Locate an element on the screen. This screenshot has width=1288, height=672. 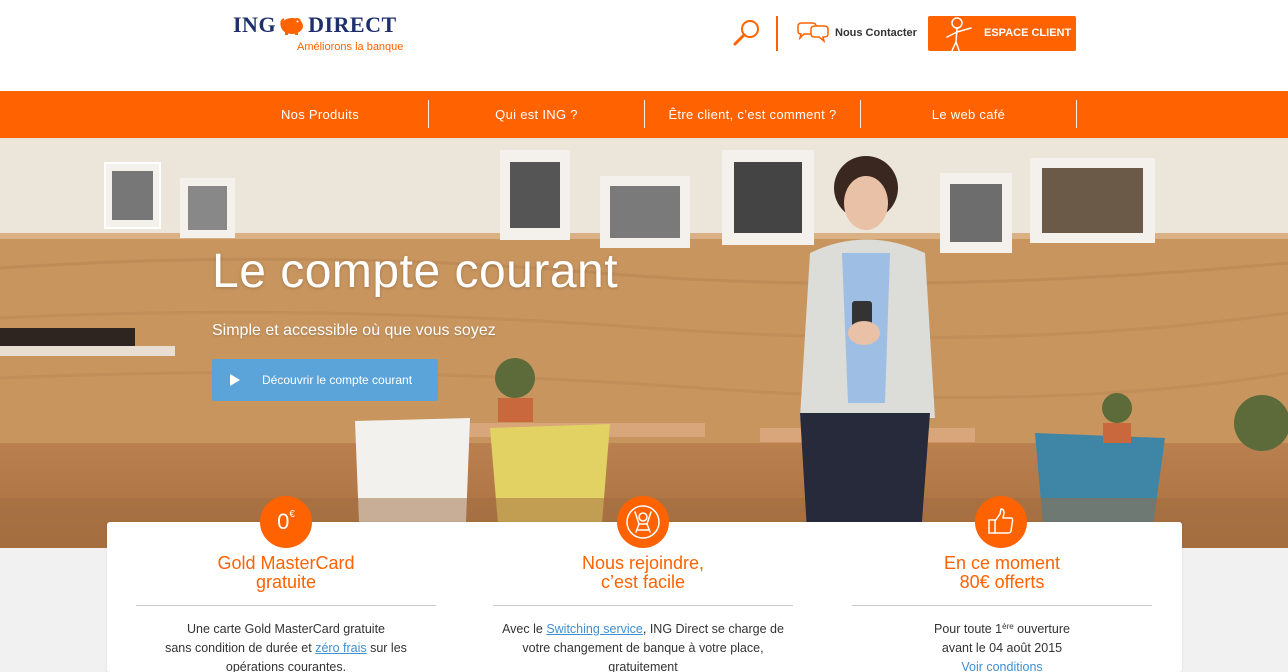
voir-conditions-link: Voir conditions is located at coordinates (1001, 666).